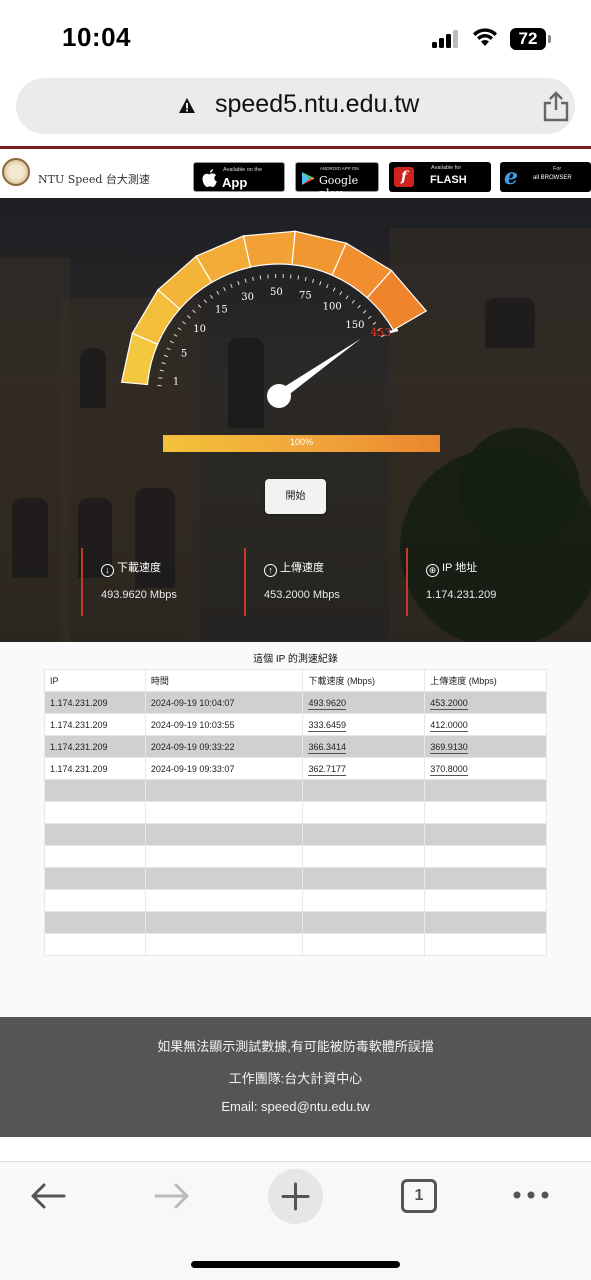 This screenshot has height=1280, width=591. Describe the element at coordinates (324, 582) in the screenshot. I see `upload-speed-stat: ↑ 上傳速度 453.2000 Mbps` at that location.